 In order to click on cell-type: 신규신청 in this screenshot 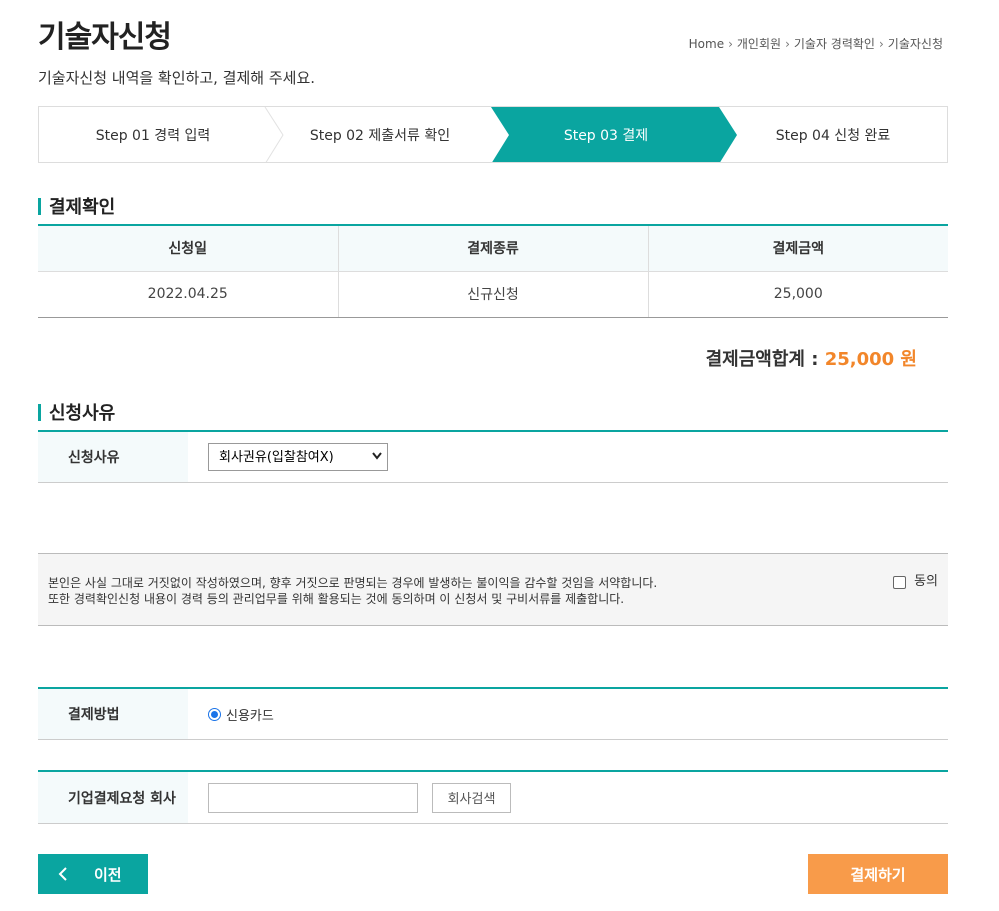, I will do `click(493, 294)`.